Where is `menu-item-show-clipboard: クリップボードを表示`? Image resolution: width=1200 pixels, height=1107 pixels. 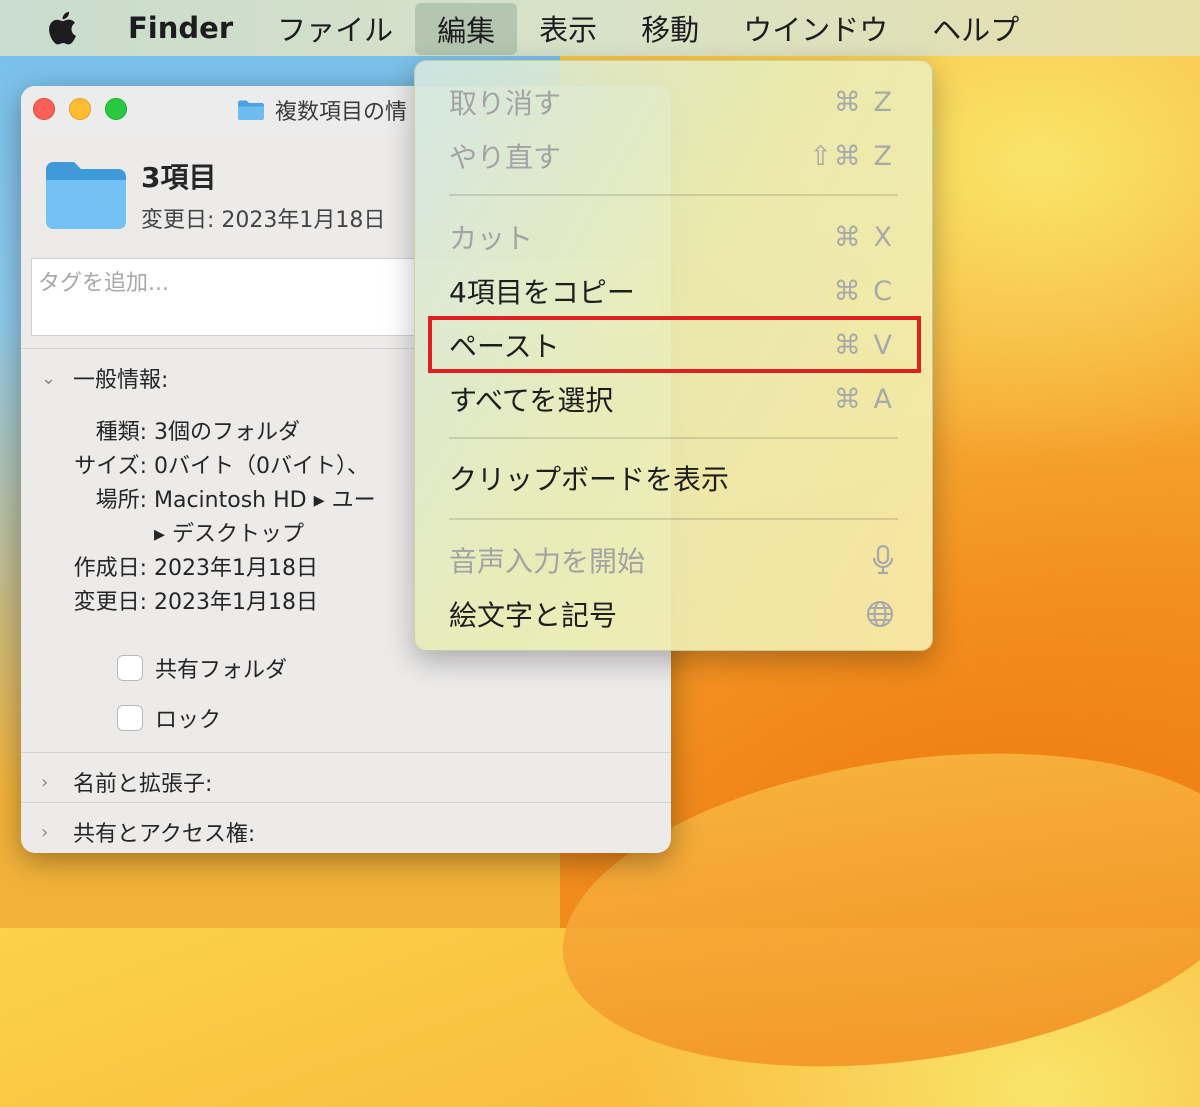 menu-item-show-clipboard: クリップボードを表示 is located at coordinates (671, 478).